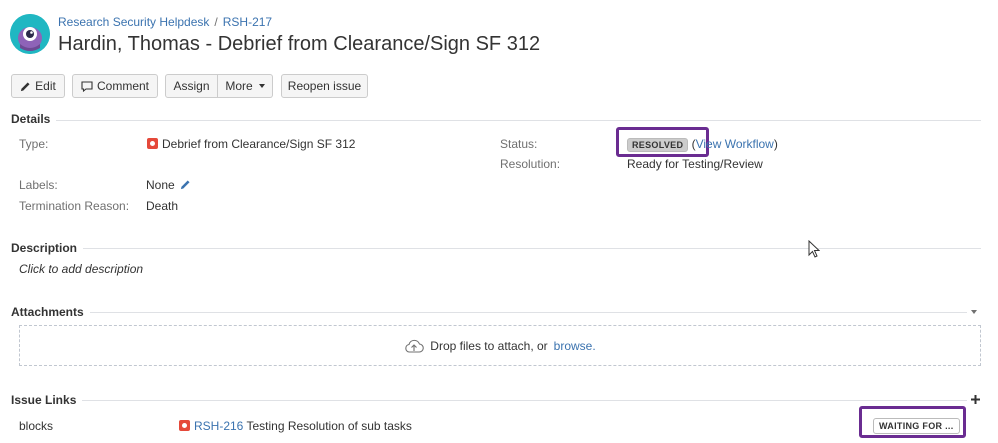  I want to click on resolution-label: Resolution:, so click(530, 164).